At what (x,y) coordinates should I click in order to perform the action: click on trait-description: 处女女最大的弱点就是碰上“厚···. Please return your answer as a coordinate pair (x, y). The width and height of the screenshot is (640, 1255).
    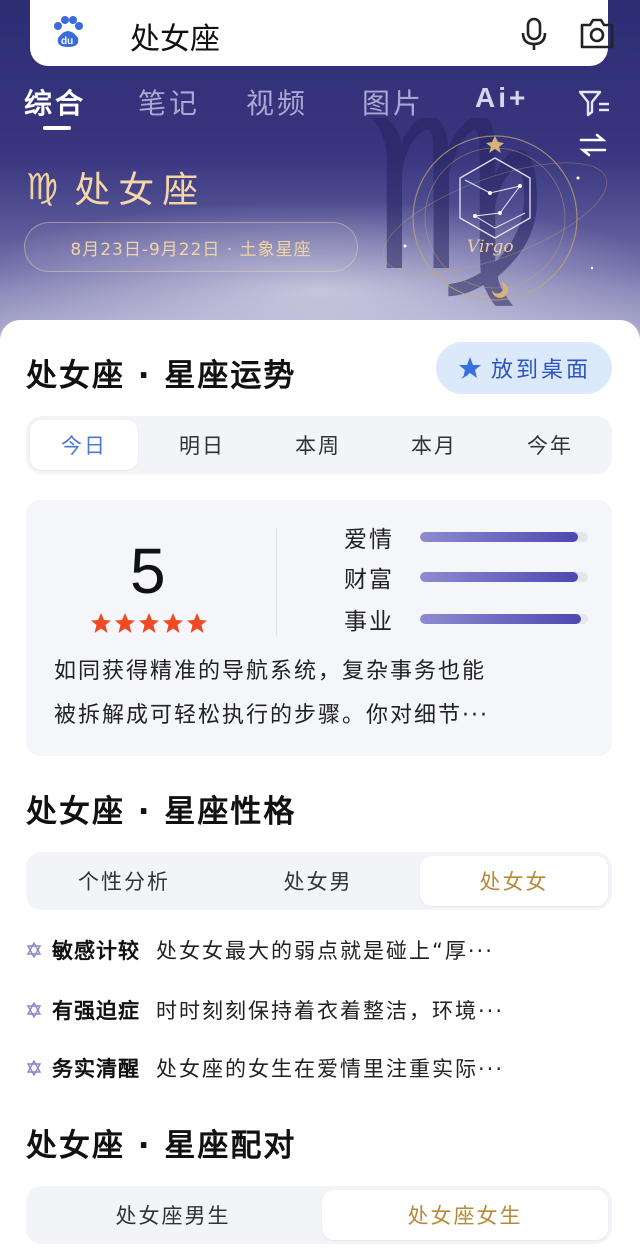
    Looking at the image, I should click on (325, 951).